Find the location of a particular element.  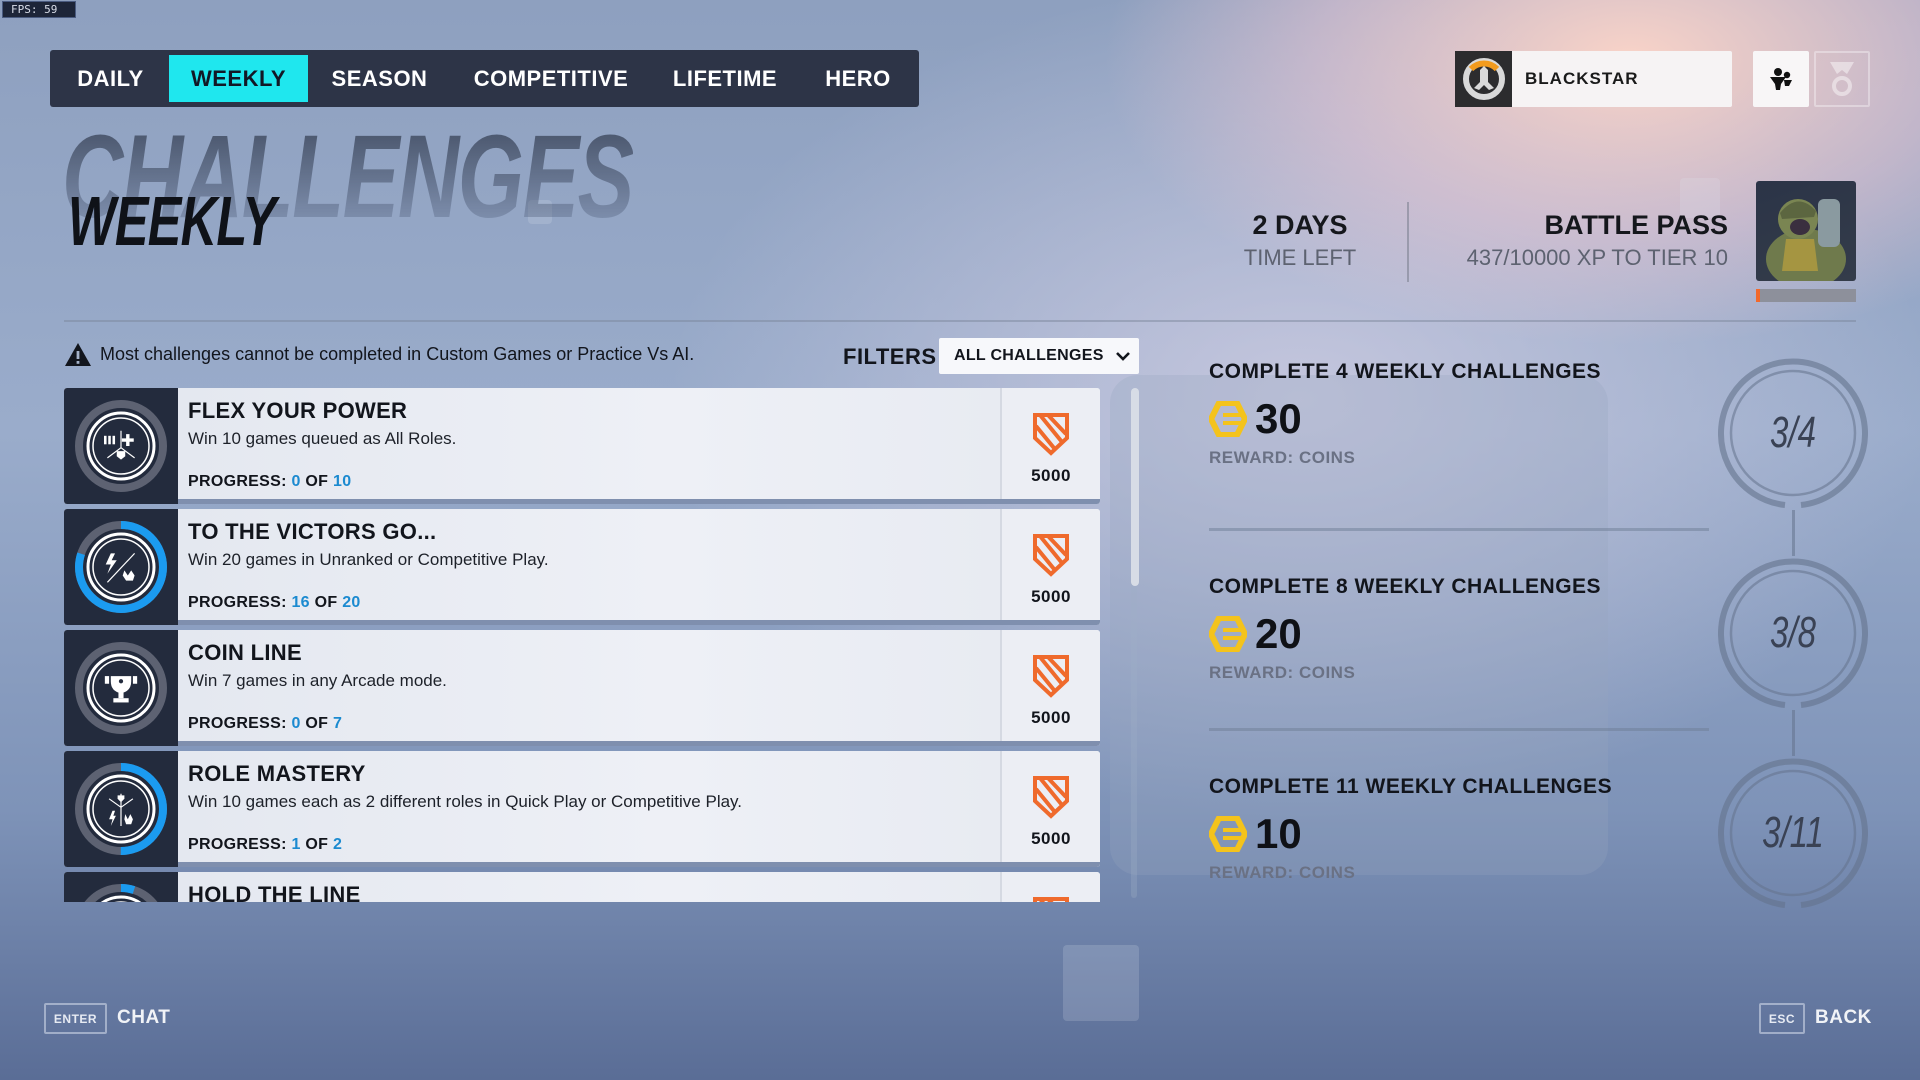

challenge-reward-cell is located at coordinates (1050, 887).